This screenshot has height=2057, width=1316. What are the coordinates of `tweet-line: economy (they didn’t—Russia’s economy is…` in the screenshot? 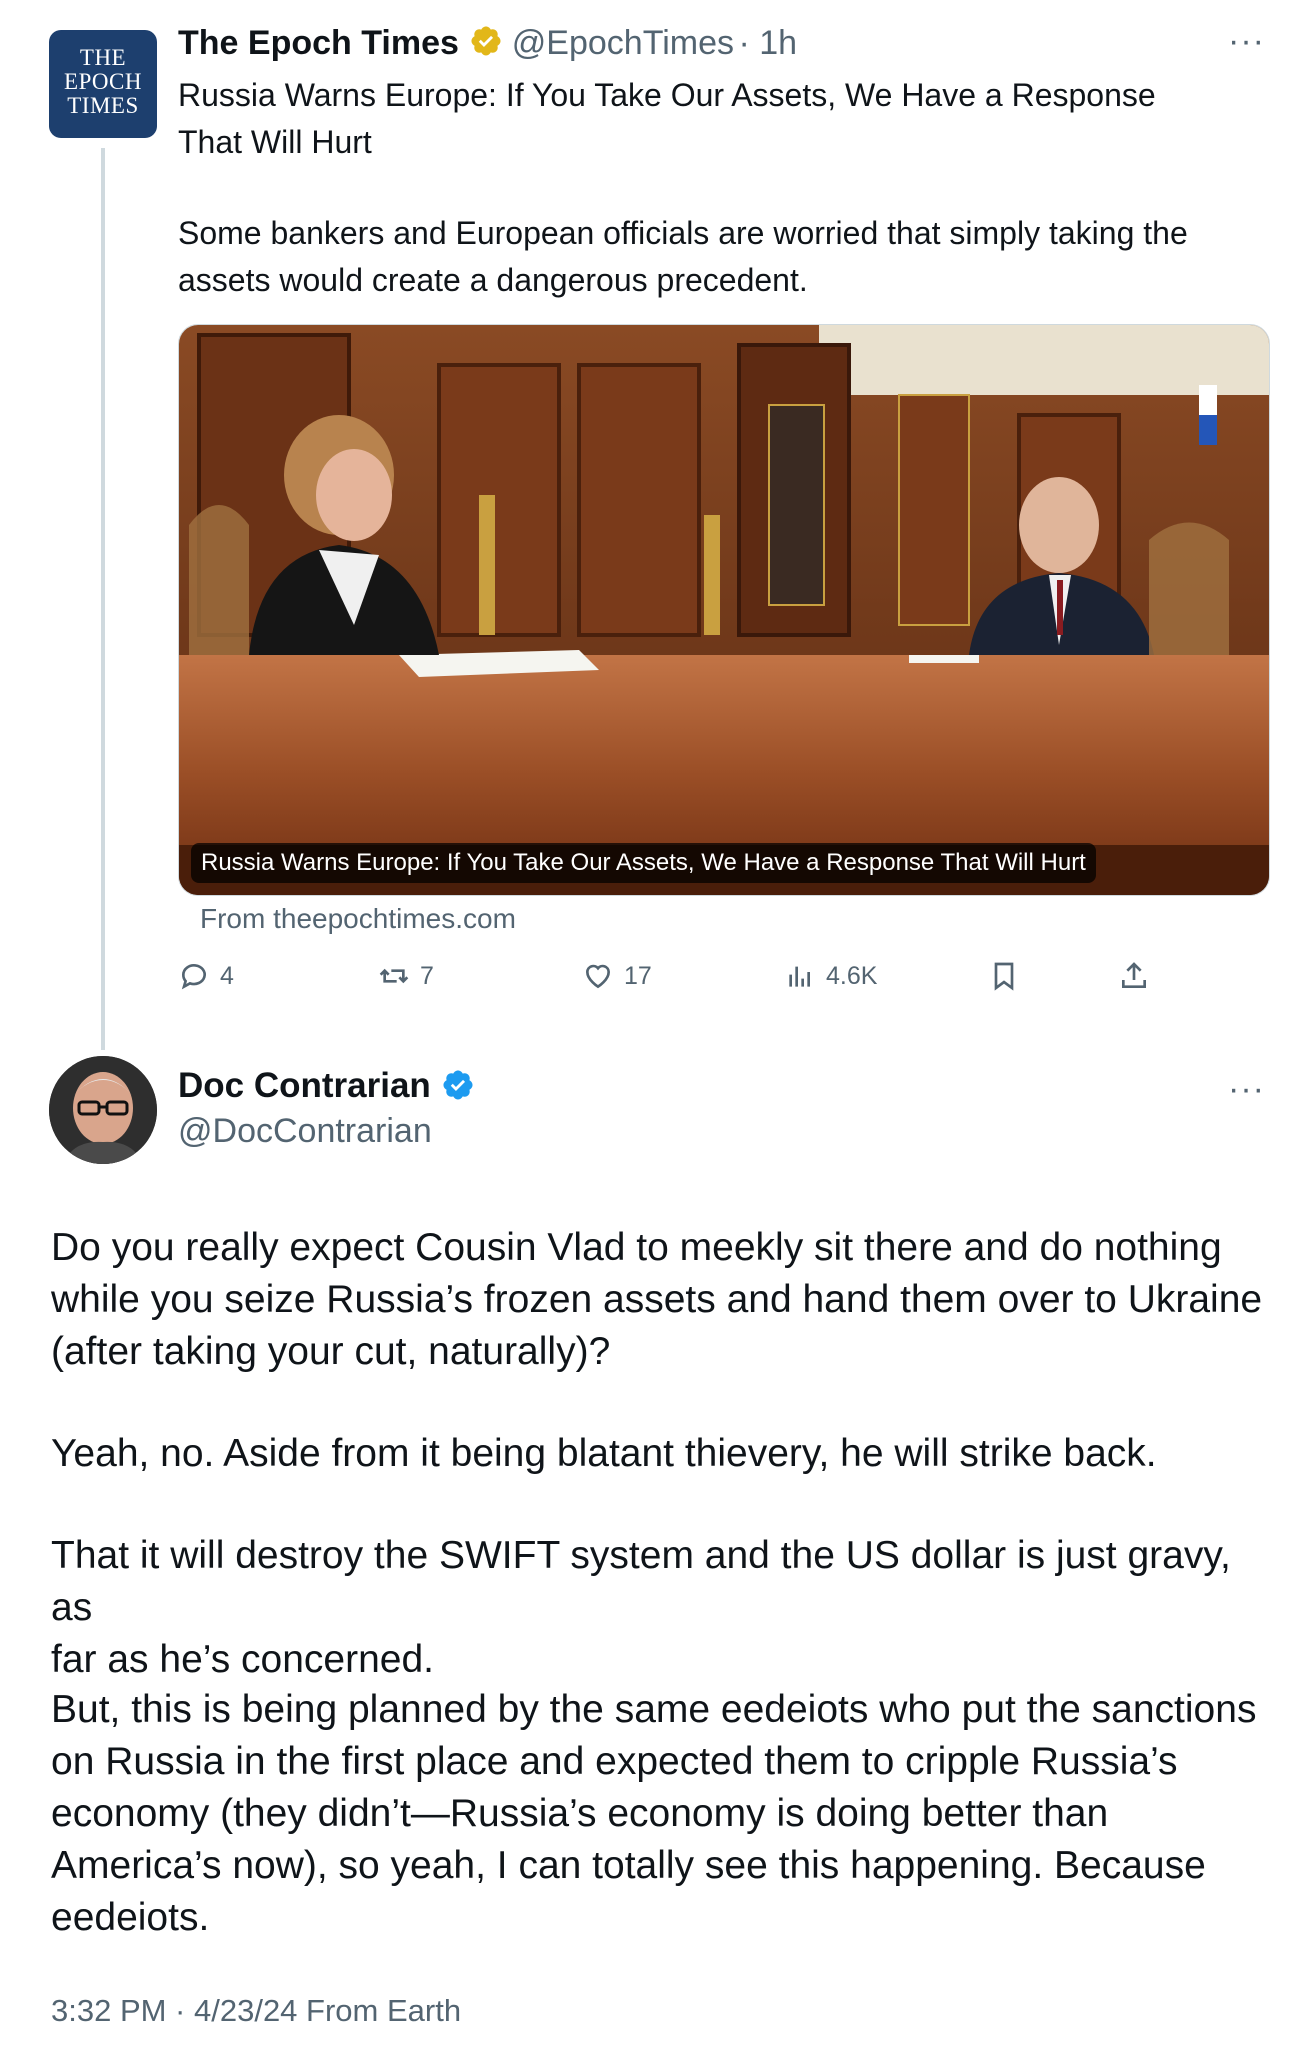 It's located at (580, 1813).